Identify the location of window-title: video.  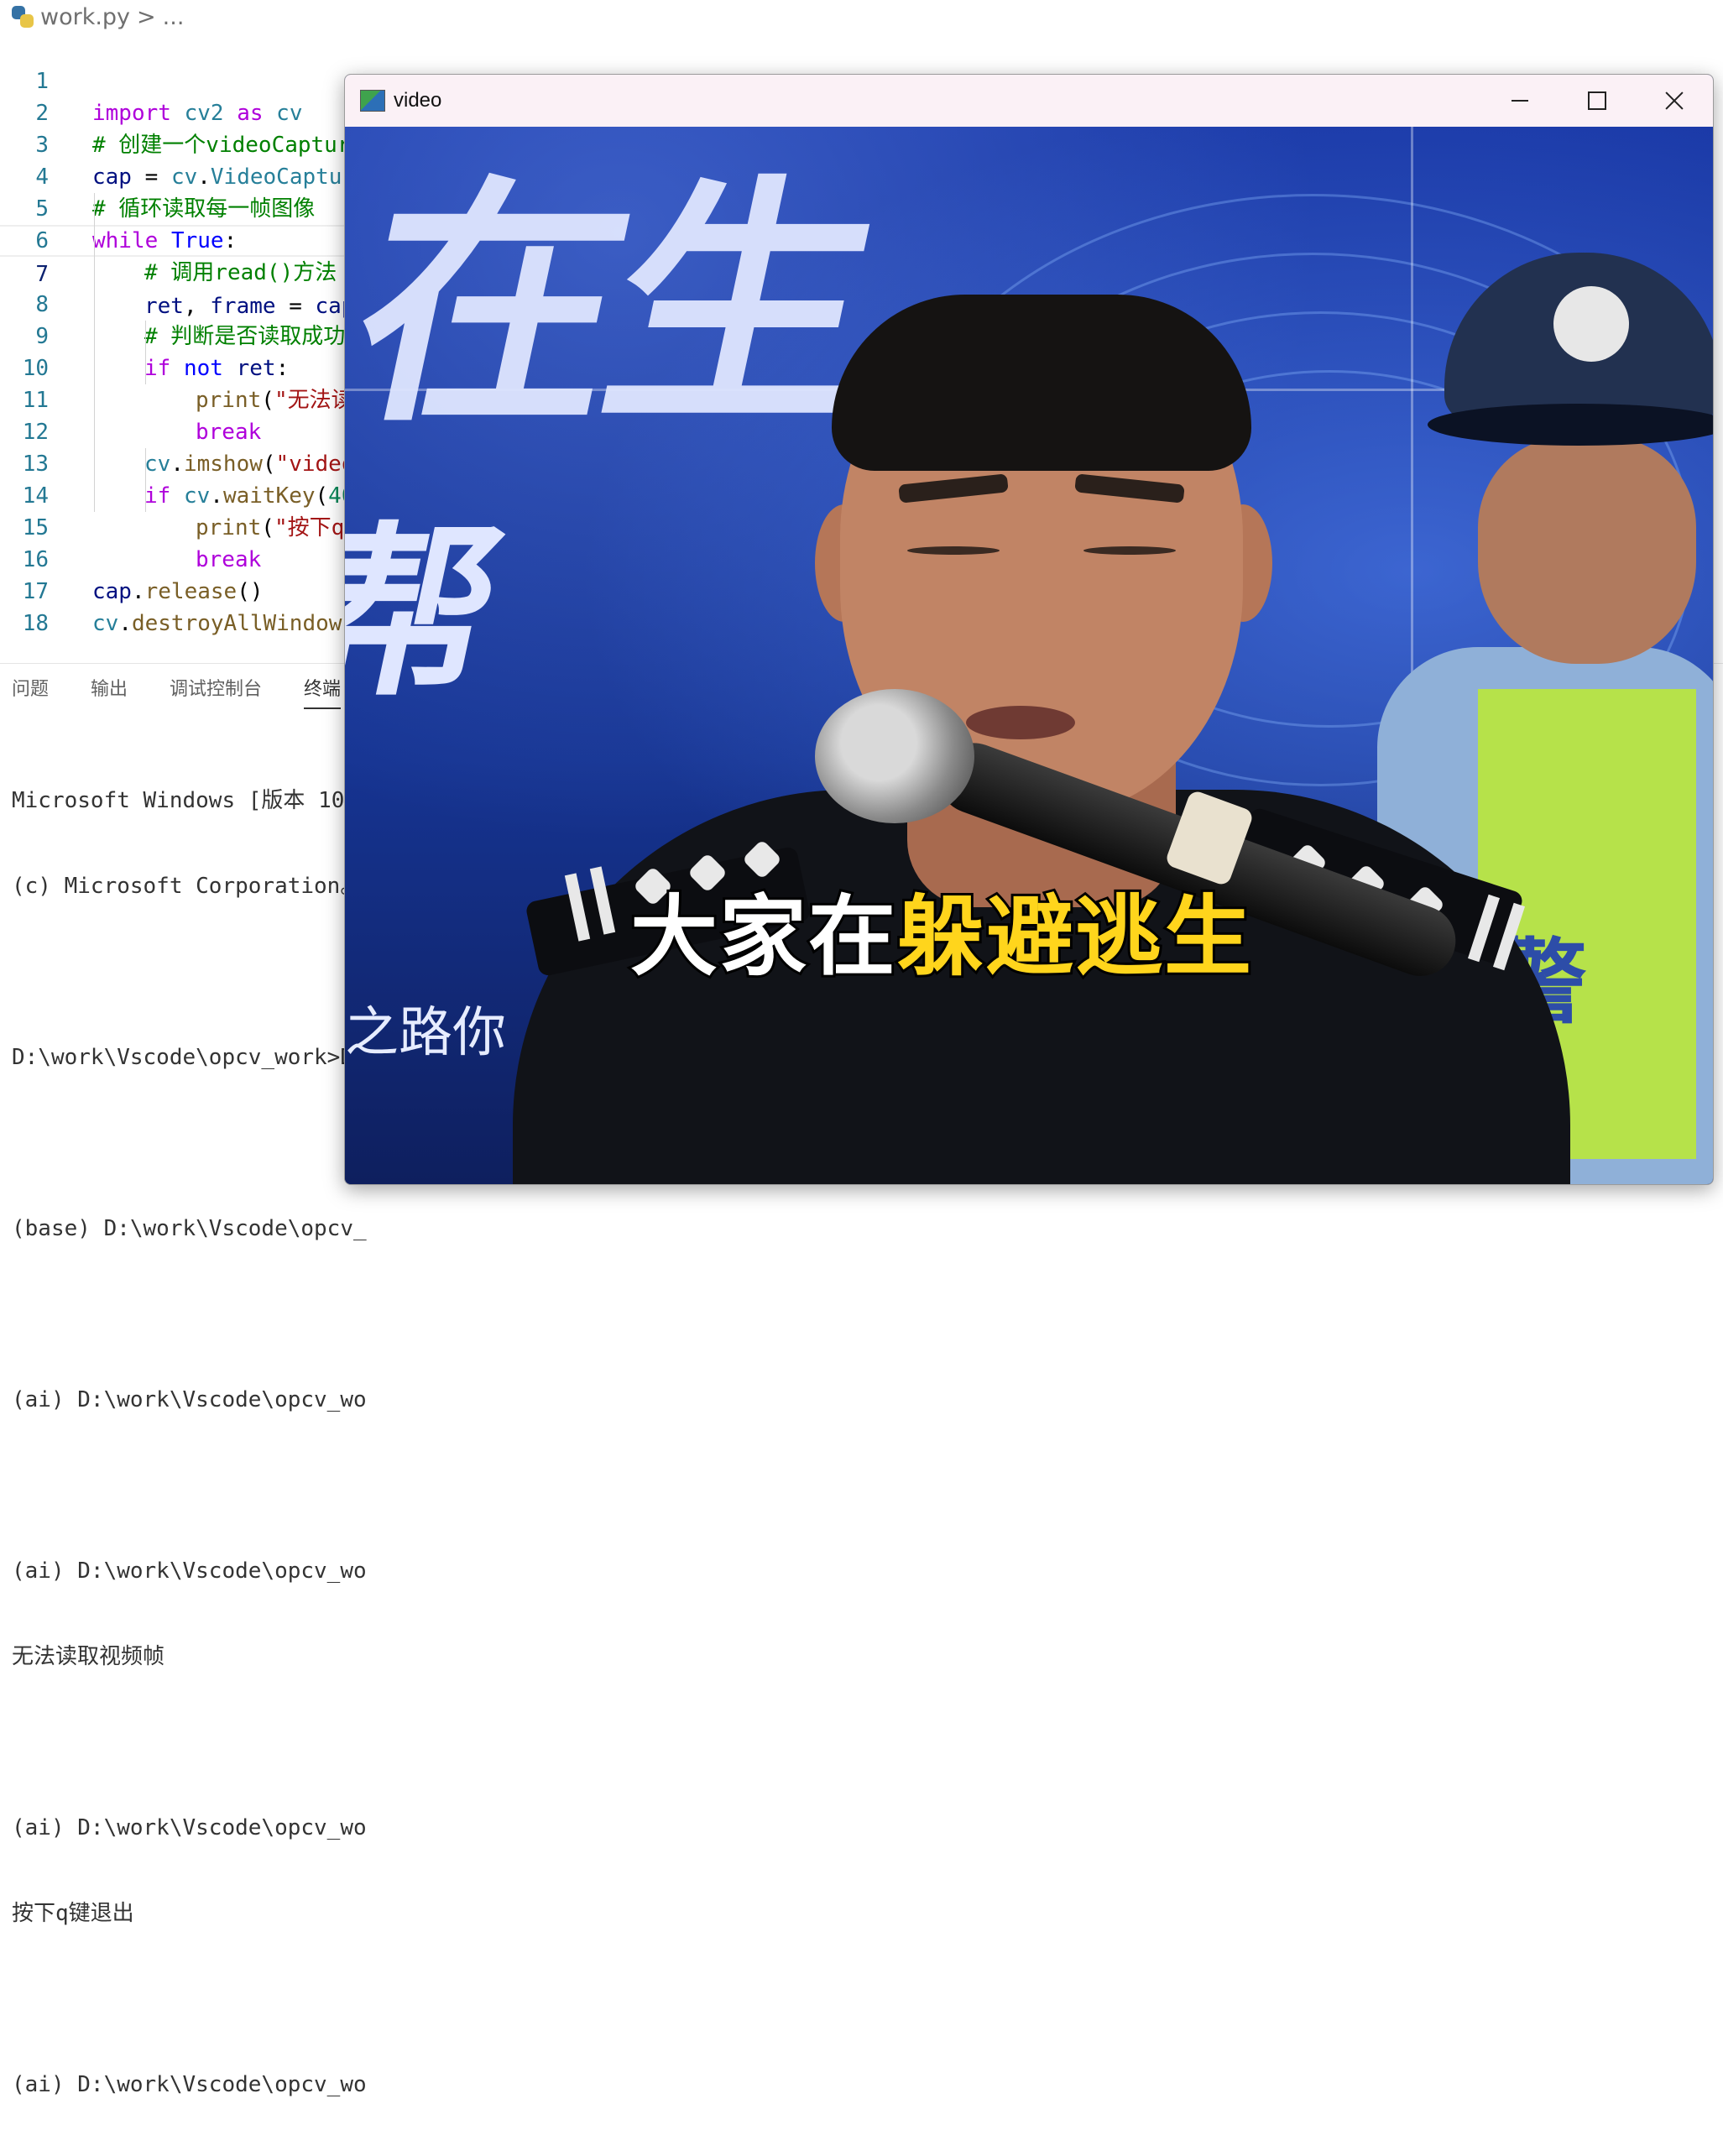
(418, 100).